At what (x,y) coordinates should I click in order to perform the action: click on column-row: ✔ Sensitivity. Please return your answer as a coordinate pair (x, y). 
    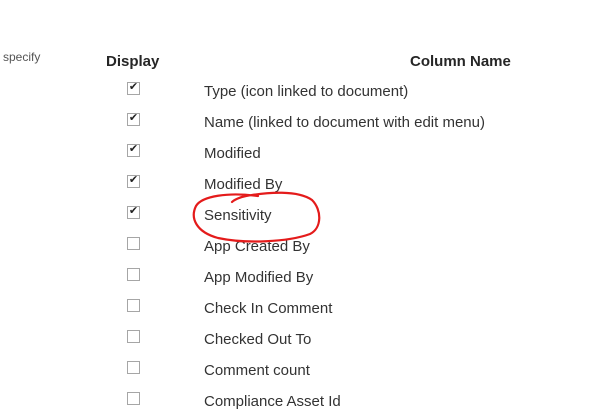
    Looking at the image, I should click on (297, 215).